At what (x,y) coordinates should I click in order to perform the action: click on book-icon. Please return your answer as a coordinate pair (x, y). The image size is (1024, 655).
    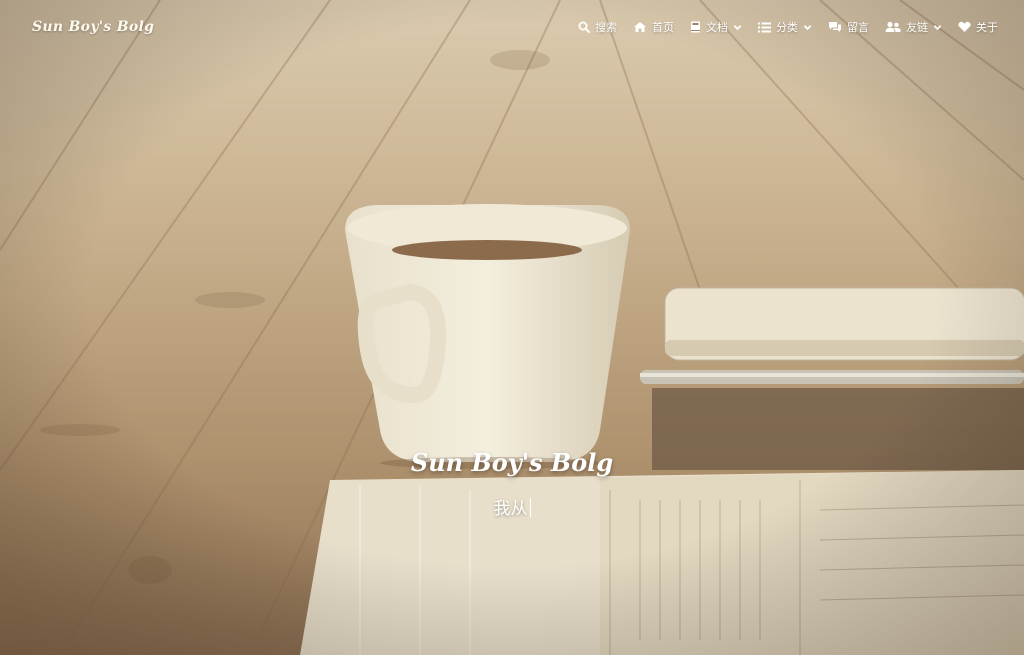
    Looking at the image, I should click on (695, 27).